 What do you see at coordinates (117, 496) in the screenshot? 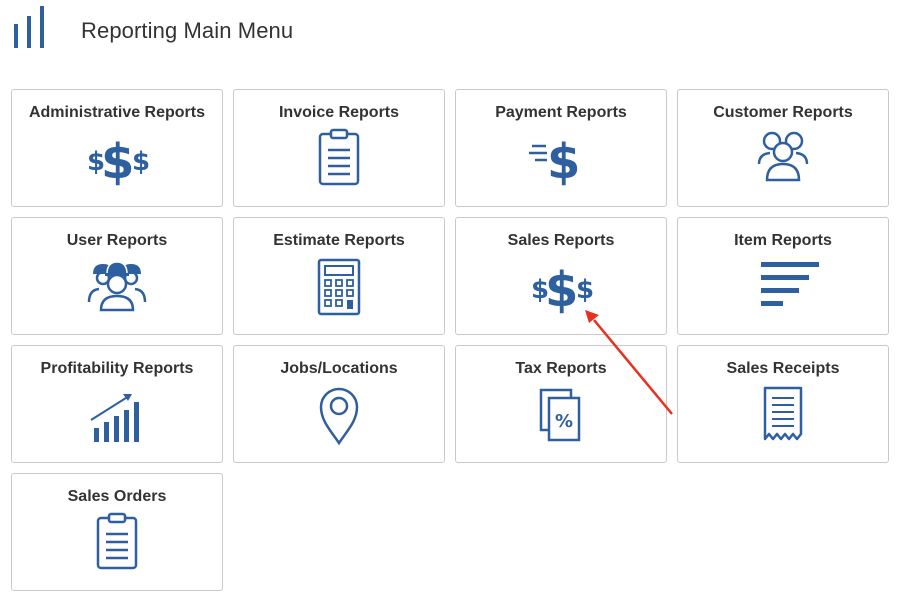
I see `tile-label: Sales Orders` at bounding box center [117, 496].